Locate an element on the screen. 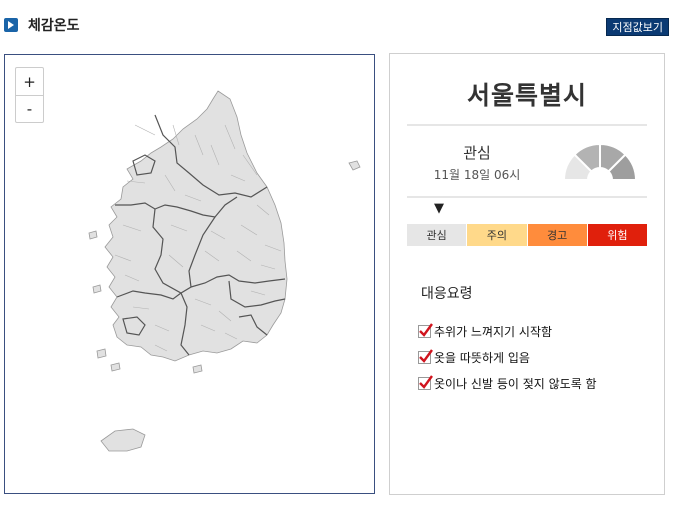 This screenshot has height=509, width=687. guide-item: 옷을 따뜻하게 입음 is located at coordinates (507, 357).